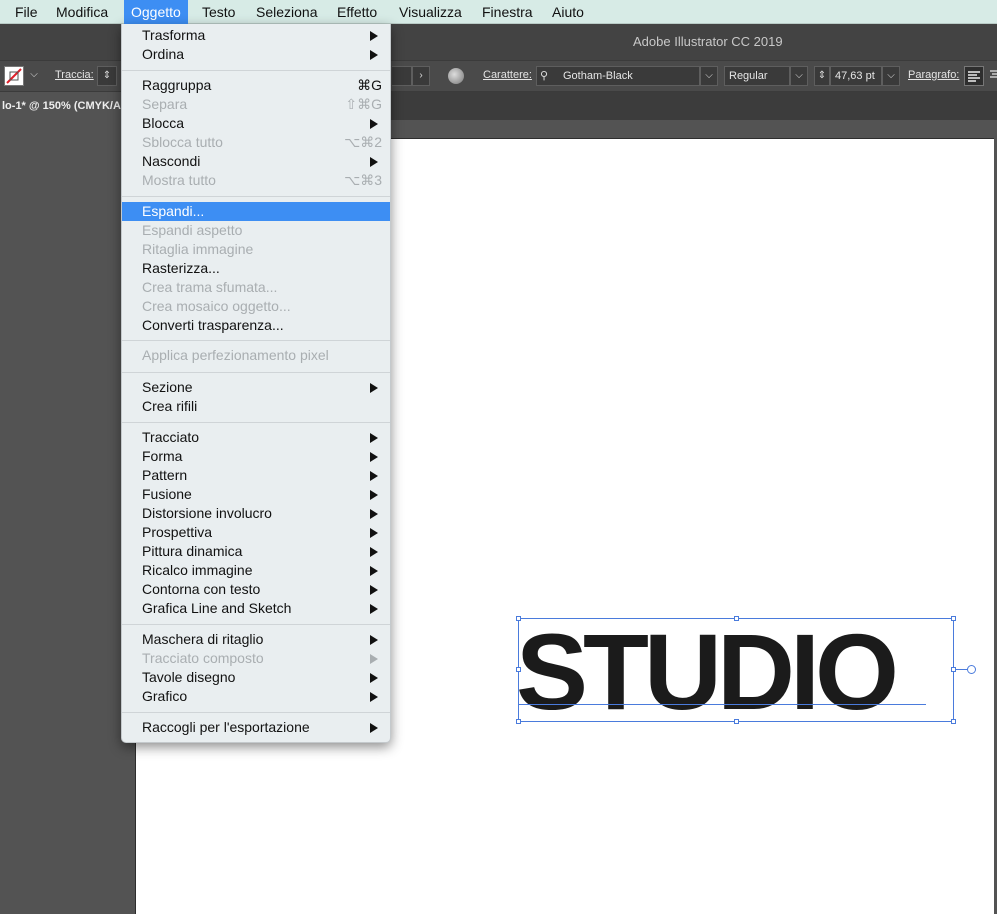 Image resolution: width=997 pixels, height=914 pixels. What do you see at coordinates (799, 76) in the screenshot?
I see `font-style-dropdown: ⌵` at bounding box center [799, 76].